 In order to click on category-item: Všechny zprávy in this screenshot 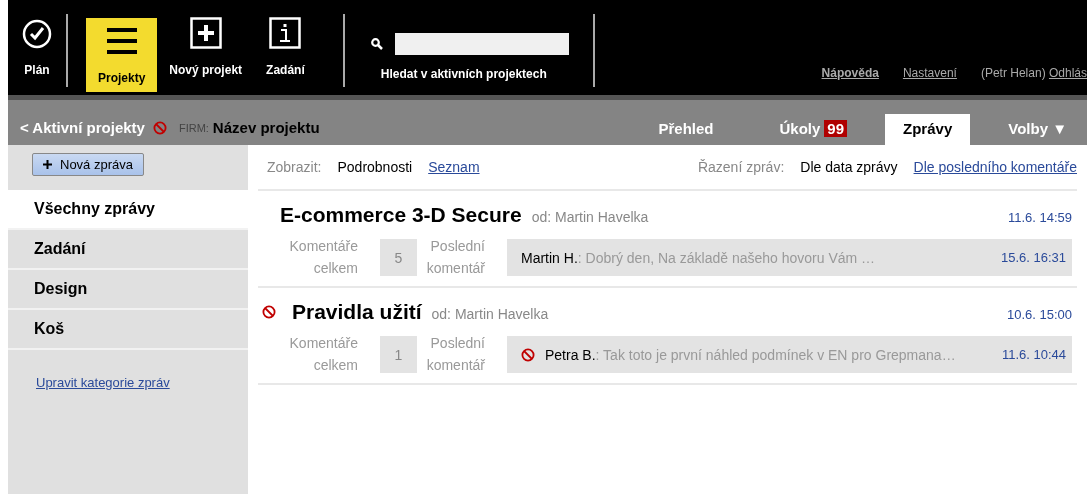, I will do `click(128, 210)`.